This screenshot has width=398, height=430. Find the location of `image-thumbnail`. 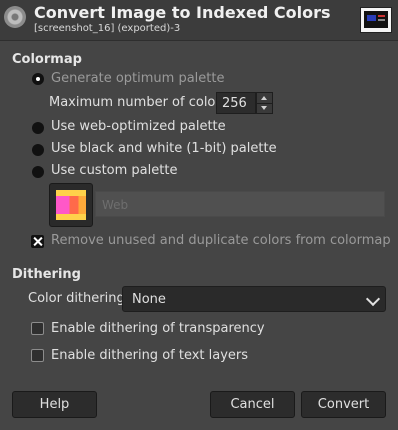

image-thumbnail is located at coordinates (376, 20).